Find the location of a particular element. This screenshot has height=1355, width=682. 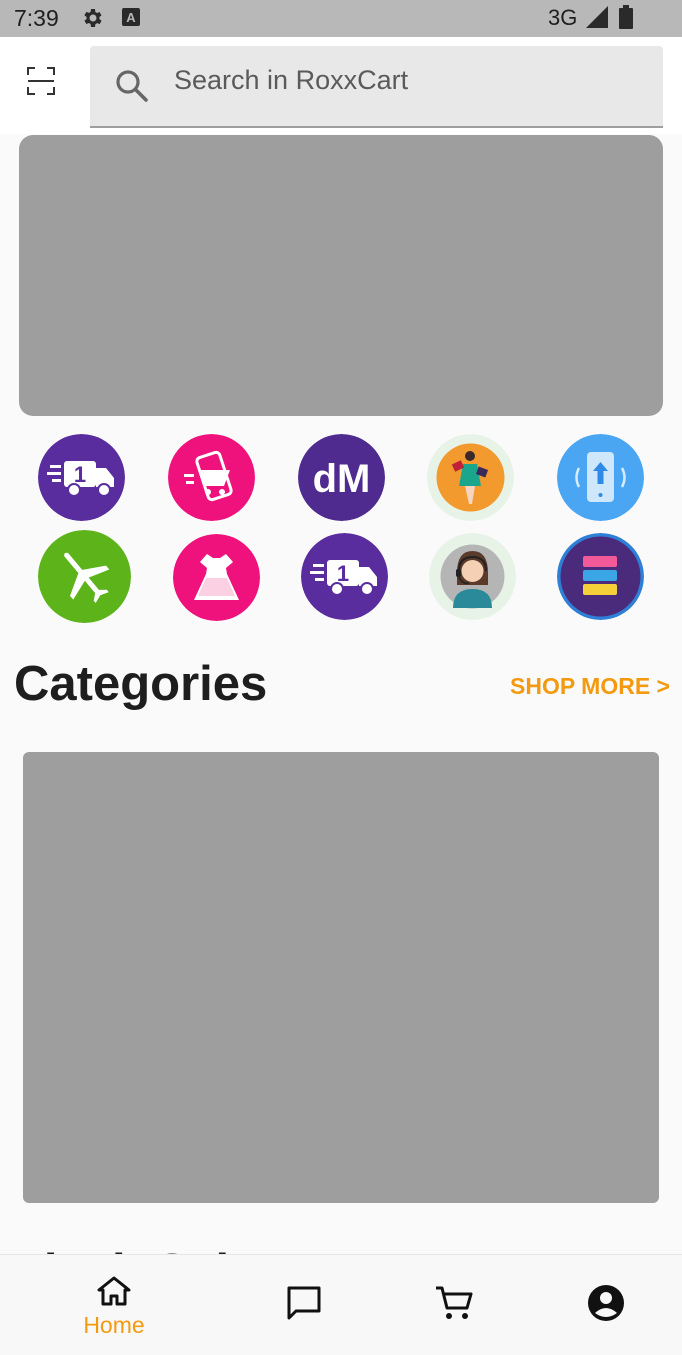

shop-more-link: SHOP MORE > is located at coordinates (590, 686).